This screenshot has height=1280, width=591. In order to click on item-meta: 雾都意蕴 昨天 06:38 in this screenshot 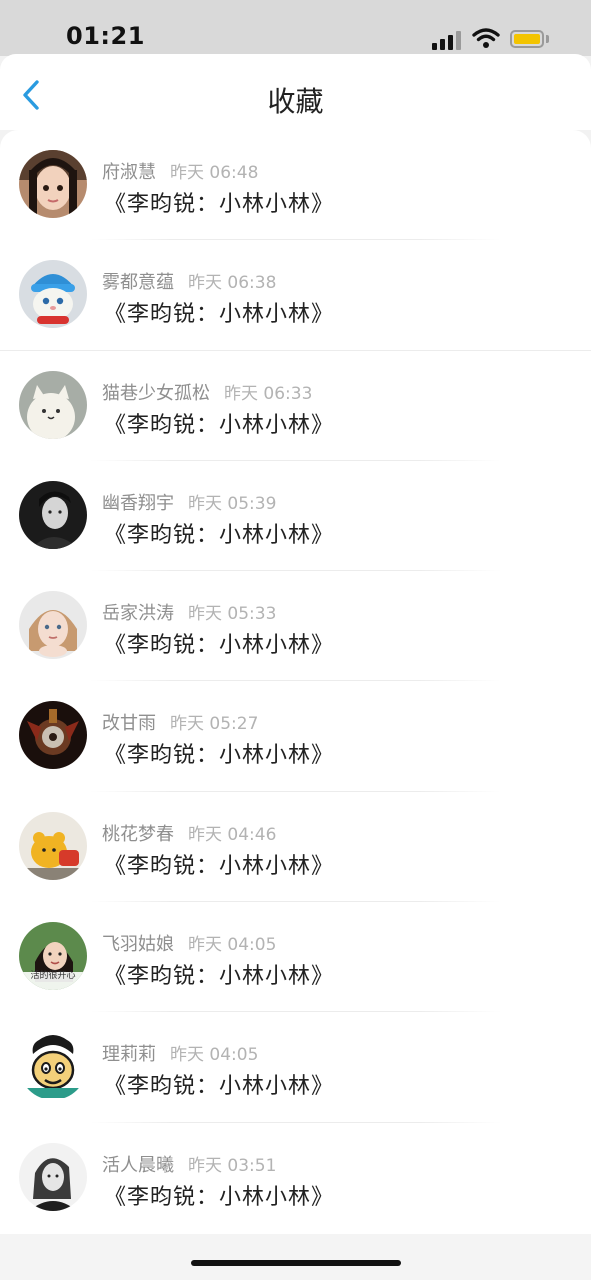, I will do `click(189, 281)`.